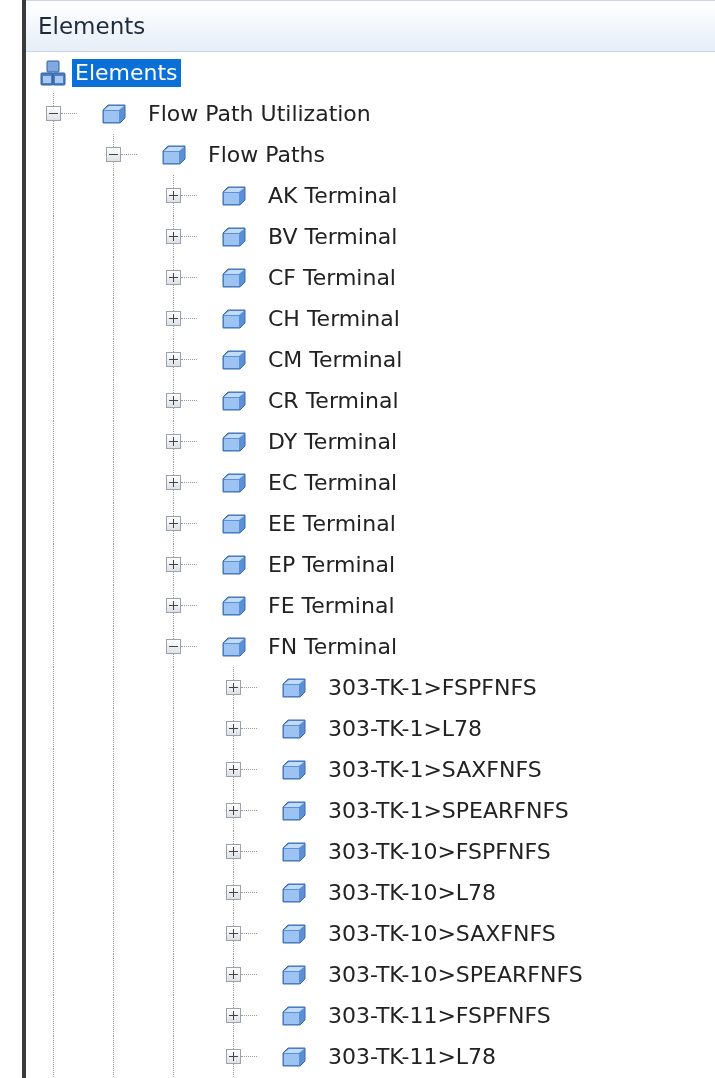  Describe the element at coordinates (332, 277) in the screenshot. I see `tree-item: CF Terminal` at that location.